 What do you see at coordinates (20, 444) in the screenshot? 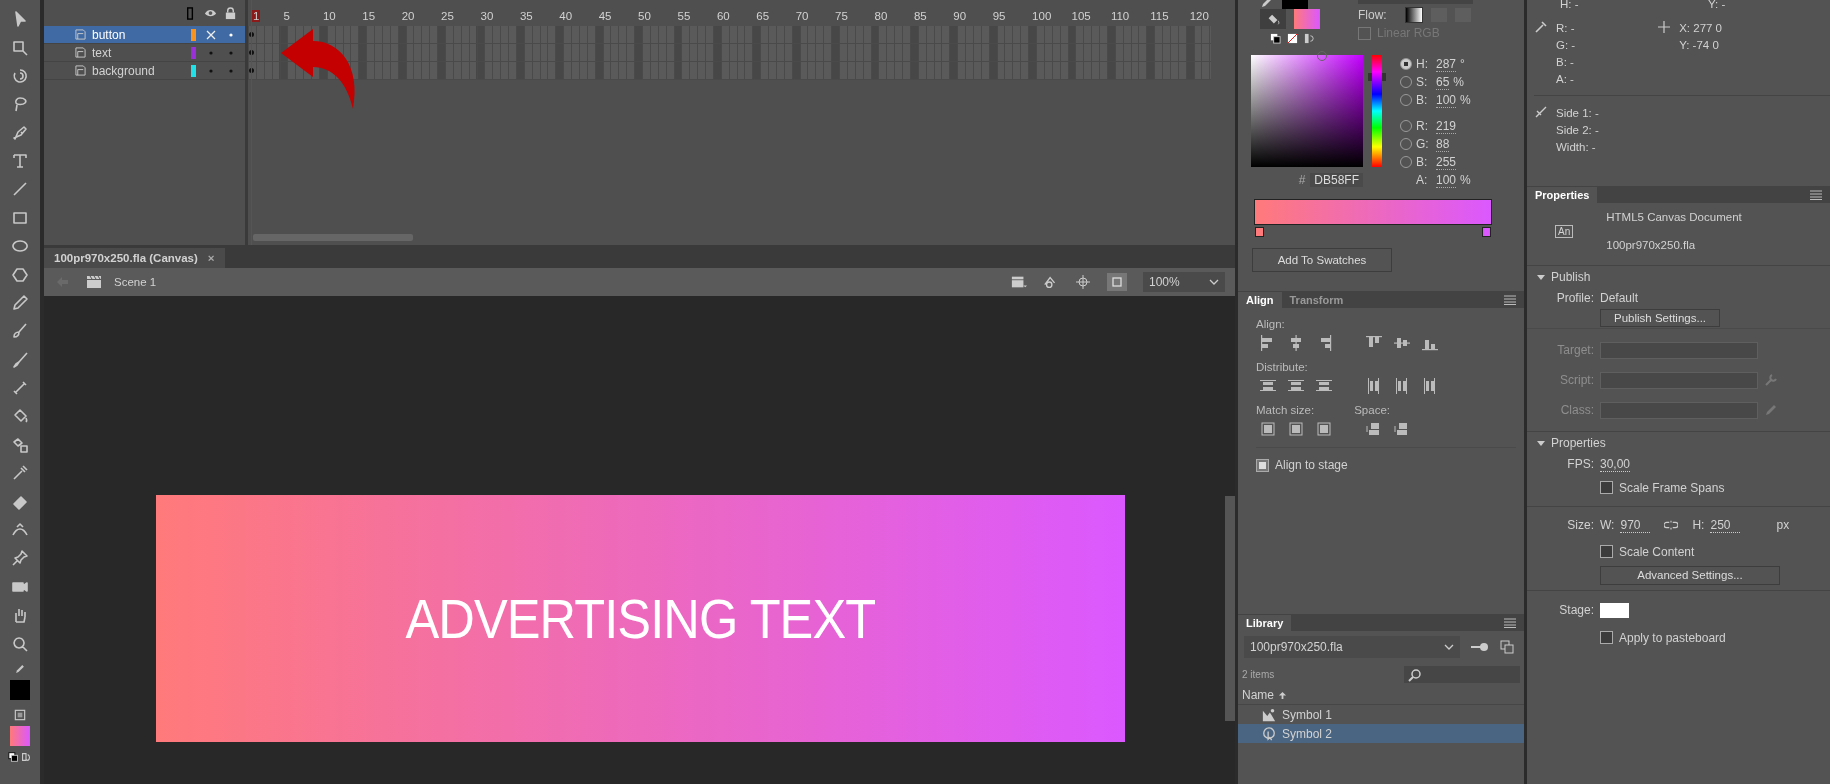
I see `ink-bottle-icon` at bounding box center [20, 444].